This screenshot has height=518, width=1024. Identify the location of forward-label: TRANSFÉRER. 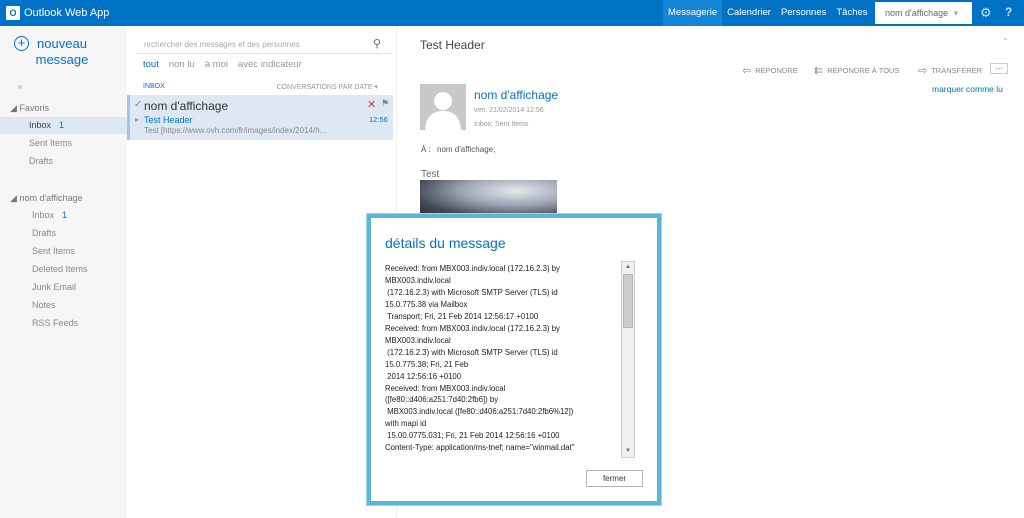
(957, 70).